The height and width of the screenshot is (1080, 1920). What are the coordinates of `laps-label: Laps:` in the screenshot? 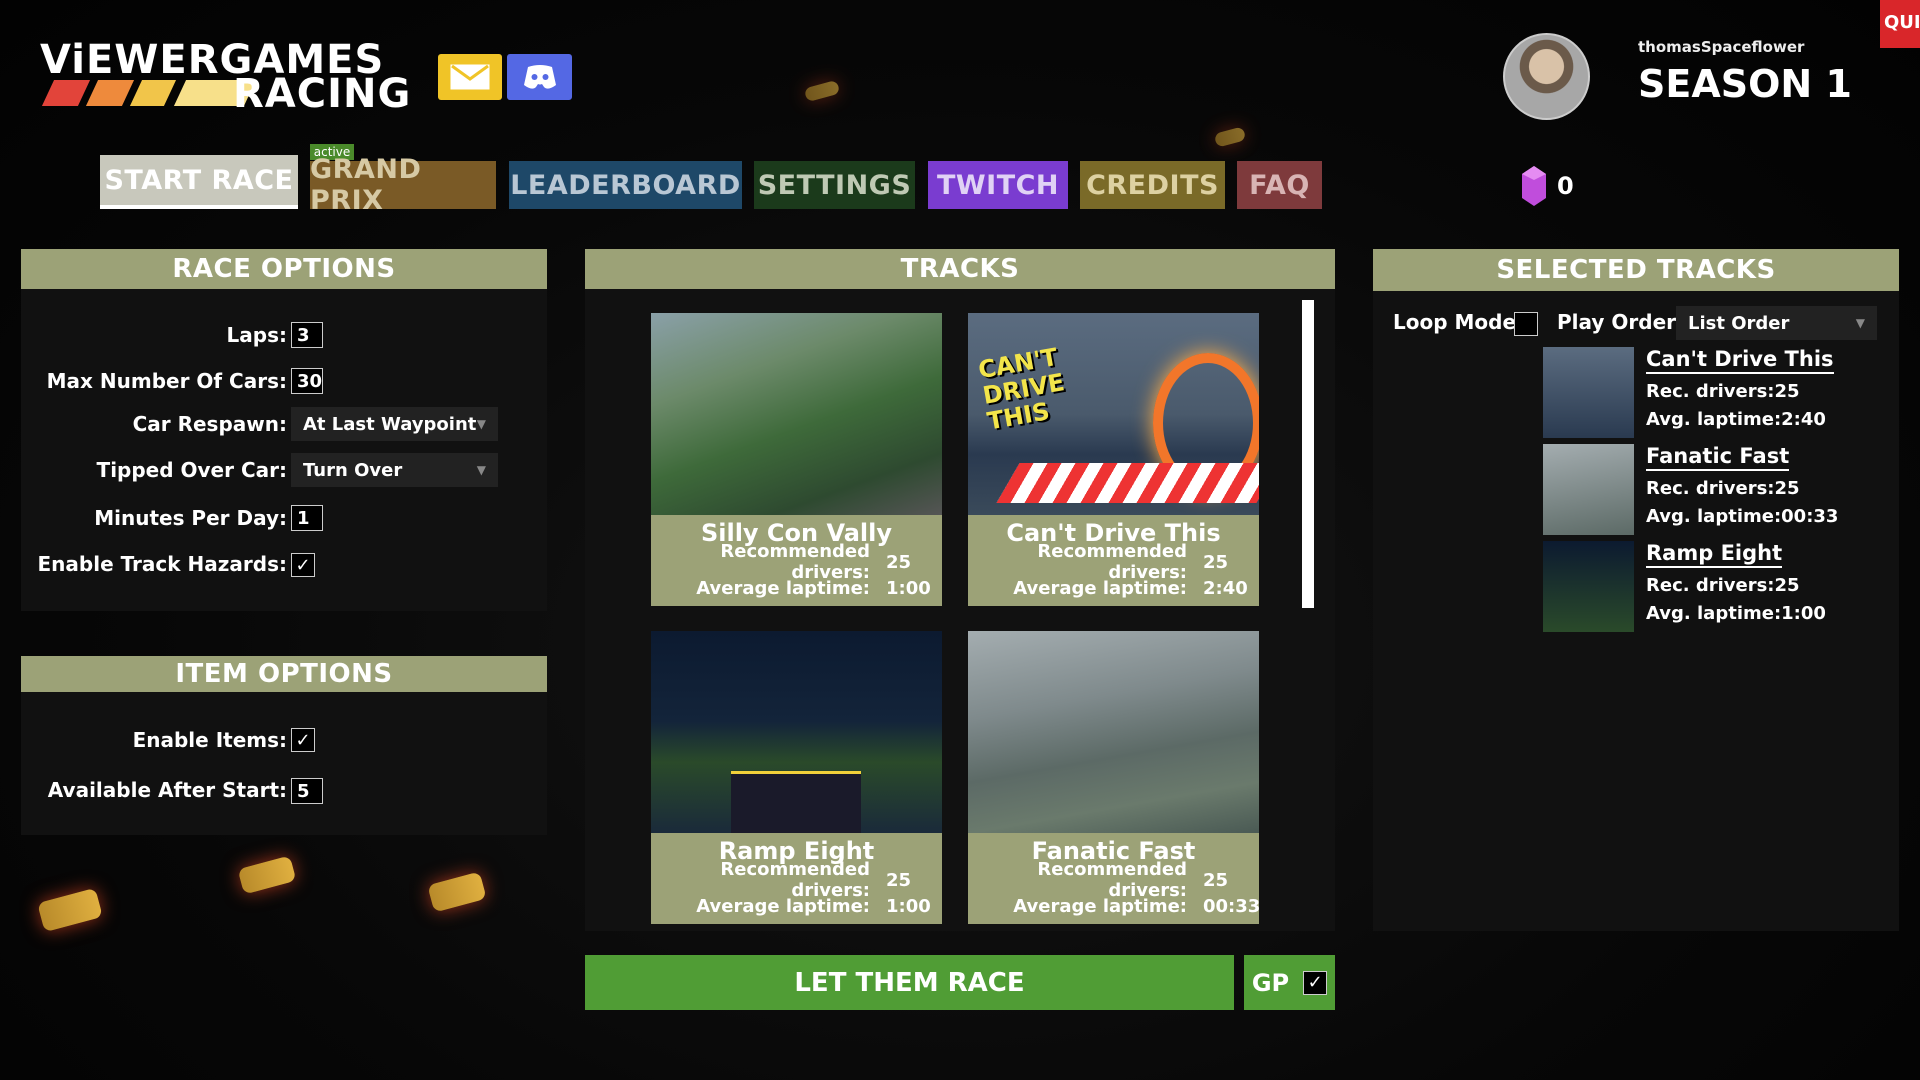 It's located at (256, 335).